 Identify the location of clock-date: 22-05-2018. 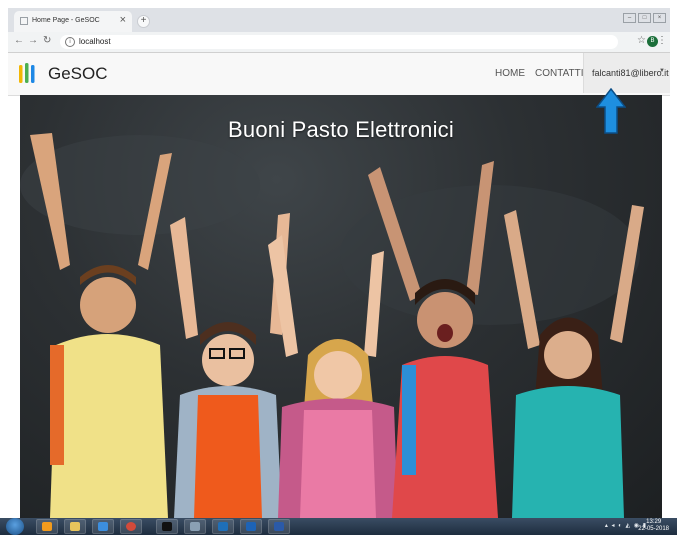
(653, 529).